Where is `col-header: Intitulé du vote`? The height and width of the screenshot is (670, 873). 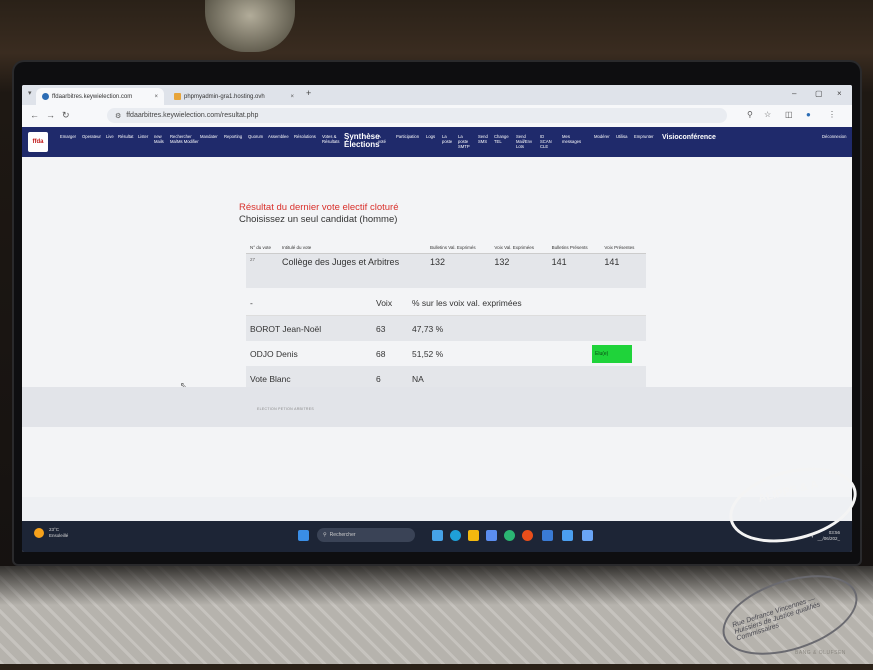
col-header: Intitulé du vote is located at coordinates (352, 241).